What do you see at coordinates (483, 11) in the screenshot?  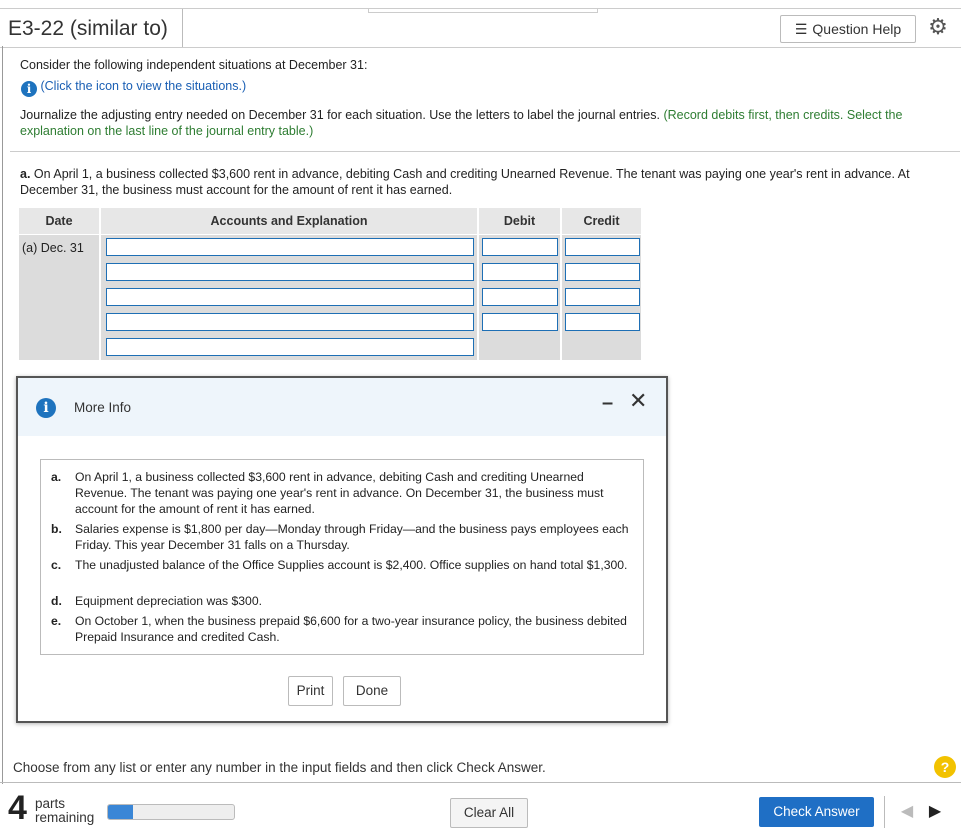 I see `top-tab-strip` at bounding box center [483, 11].